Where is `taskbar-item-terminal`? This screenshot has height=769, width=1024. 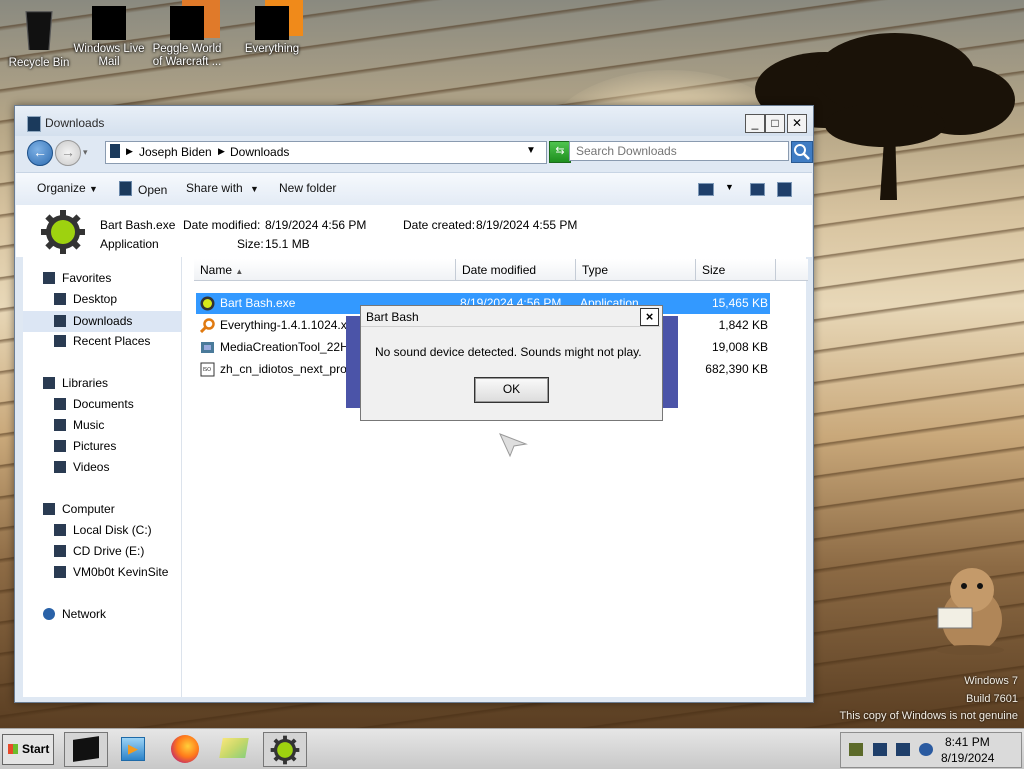
taskbar-item-terminal is located at coordinates (86, 749).